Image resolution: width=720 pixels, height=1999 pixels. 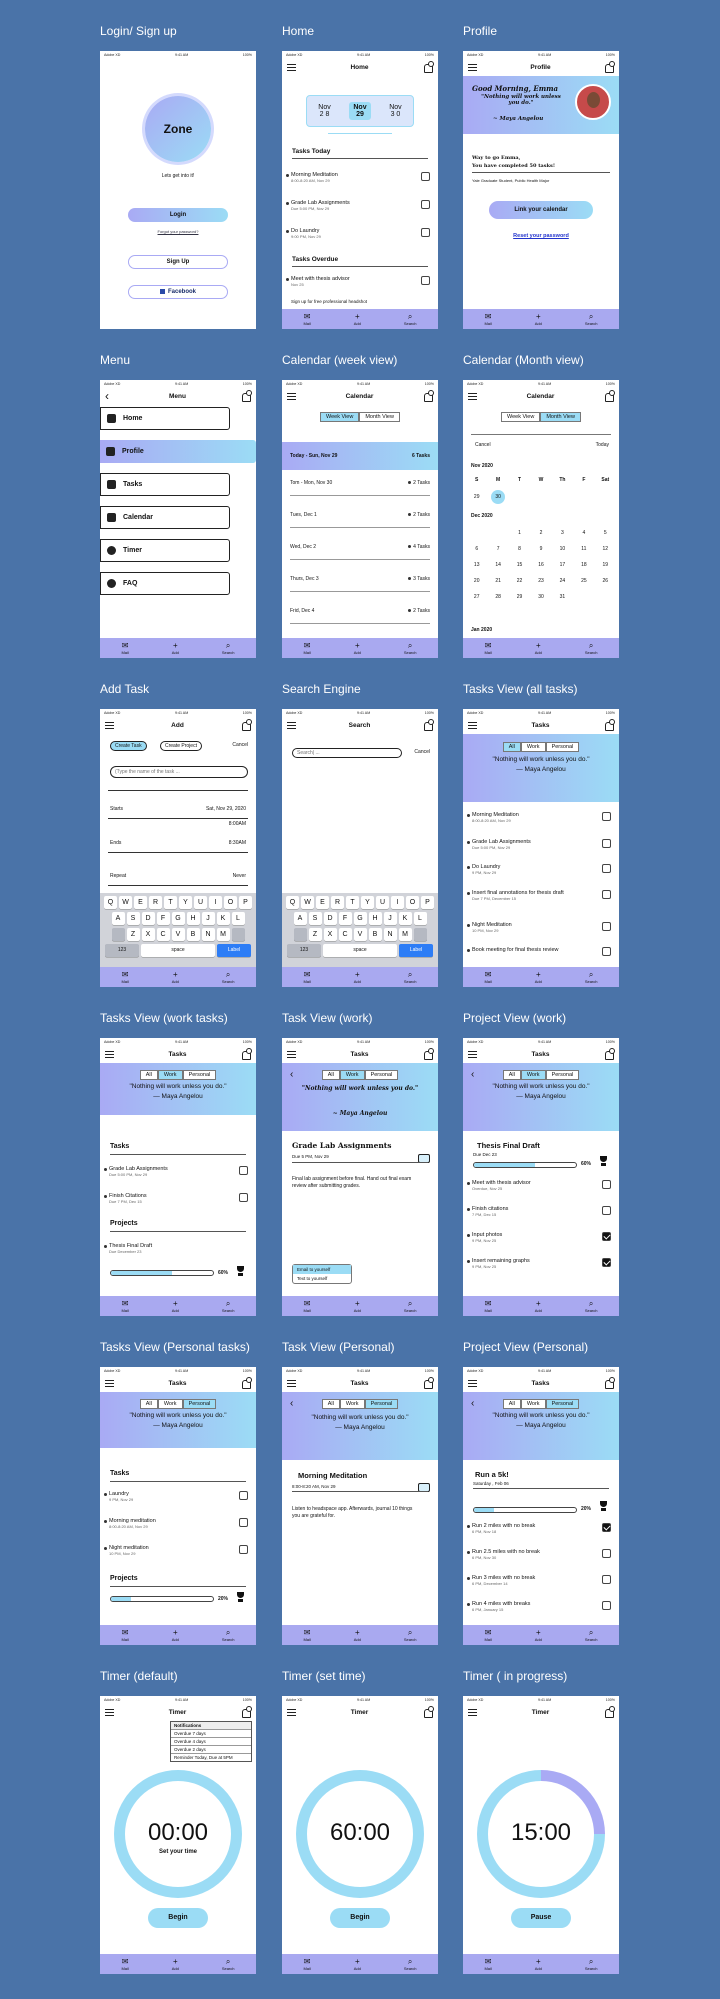 What do you see at coordinates (165, 550) in the screenshot?
I see `menu-item-timer: Timer` at bounding box center [165, 550].